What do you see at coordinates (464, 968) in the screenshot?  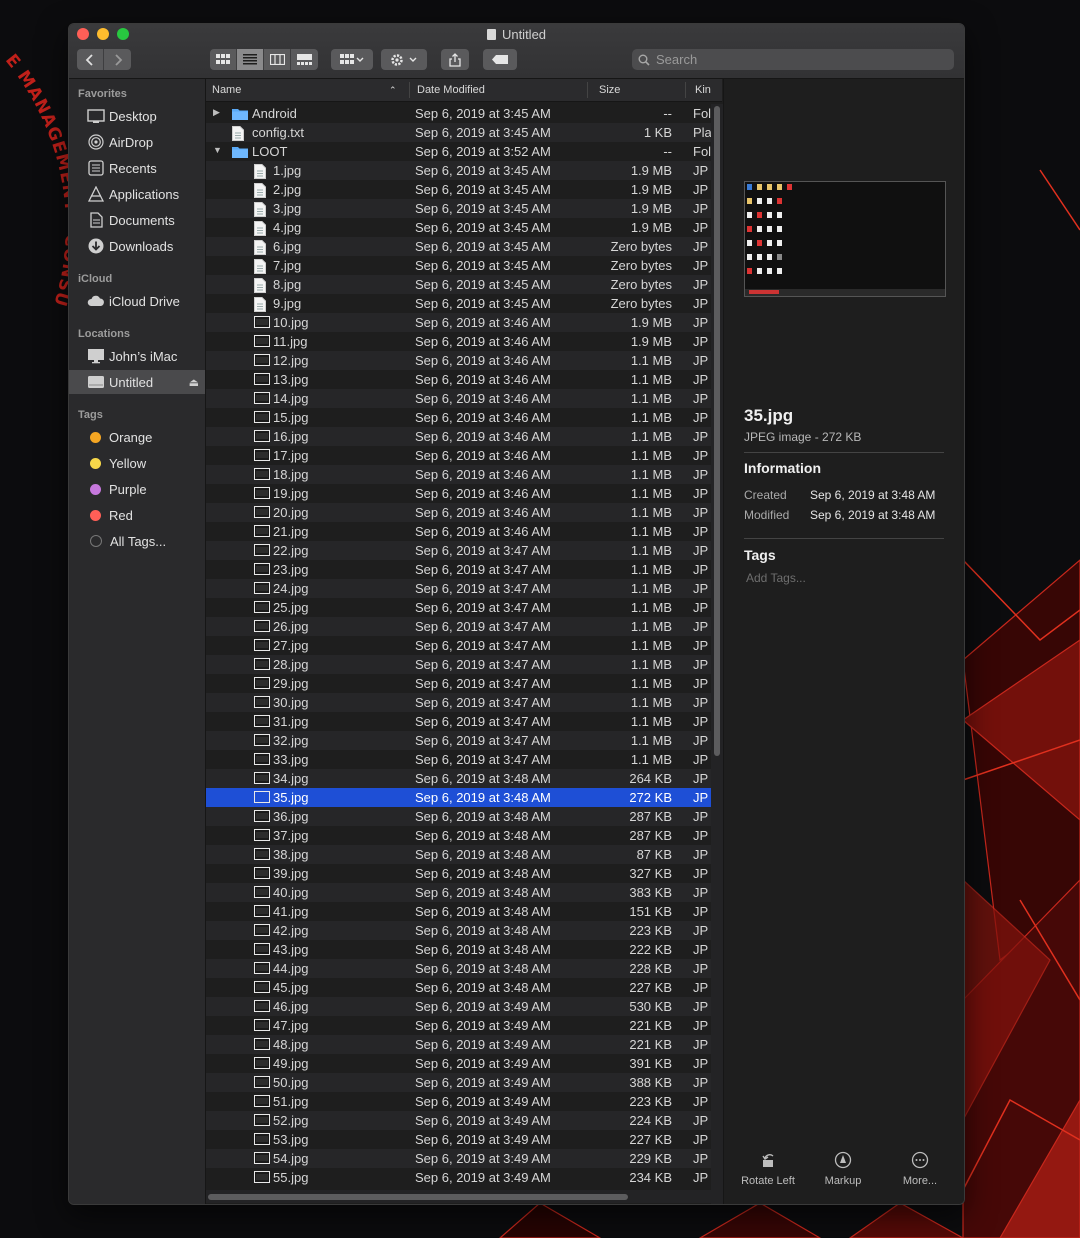 I see `file-row: 44.jpg Sep 6, 2019 at 3:48 AM 228 KB JP` at bounding box center [464, 968].